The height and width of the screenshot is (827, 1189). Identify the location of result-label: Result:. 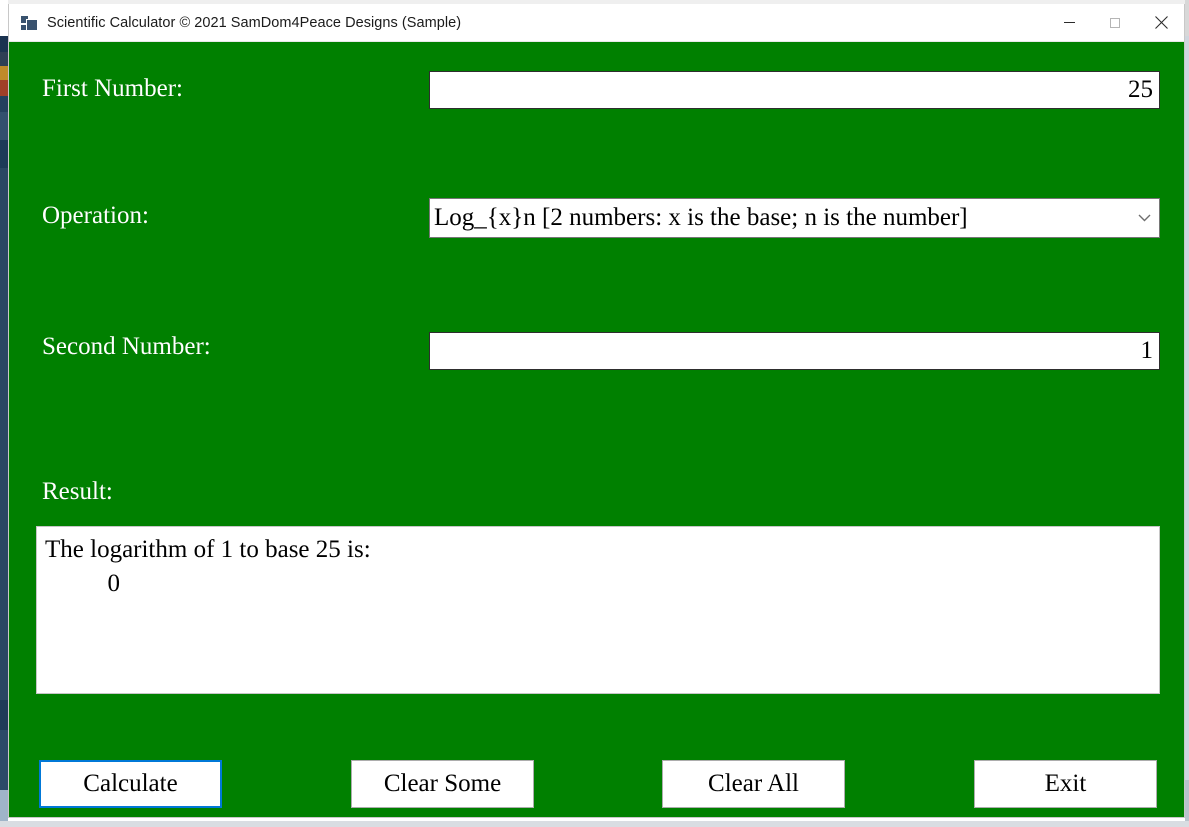
(77, 491).